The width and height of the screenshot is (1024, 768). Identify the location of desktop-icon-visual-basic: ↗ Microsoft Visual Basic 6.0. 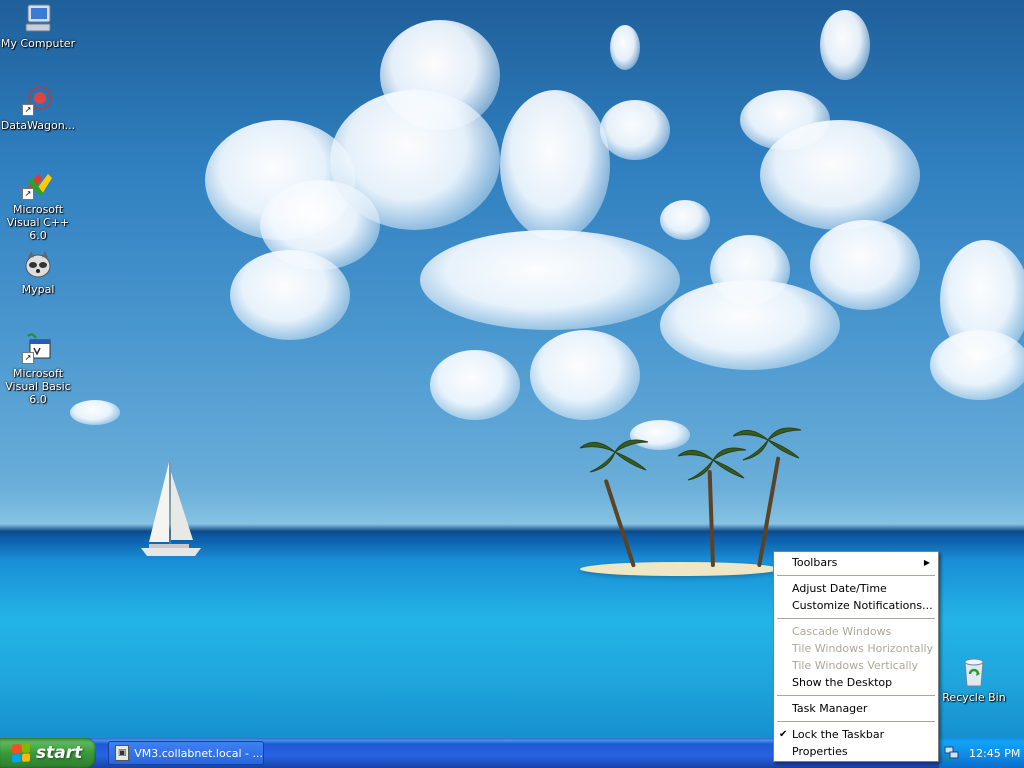
(38, 369).